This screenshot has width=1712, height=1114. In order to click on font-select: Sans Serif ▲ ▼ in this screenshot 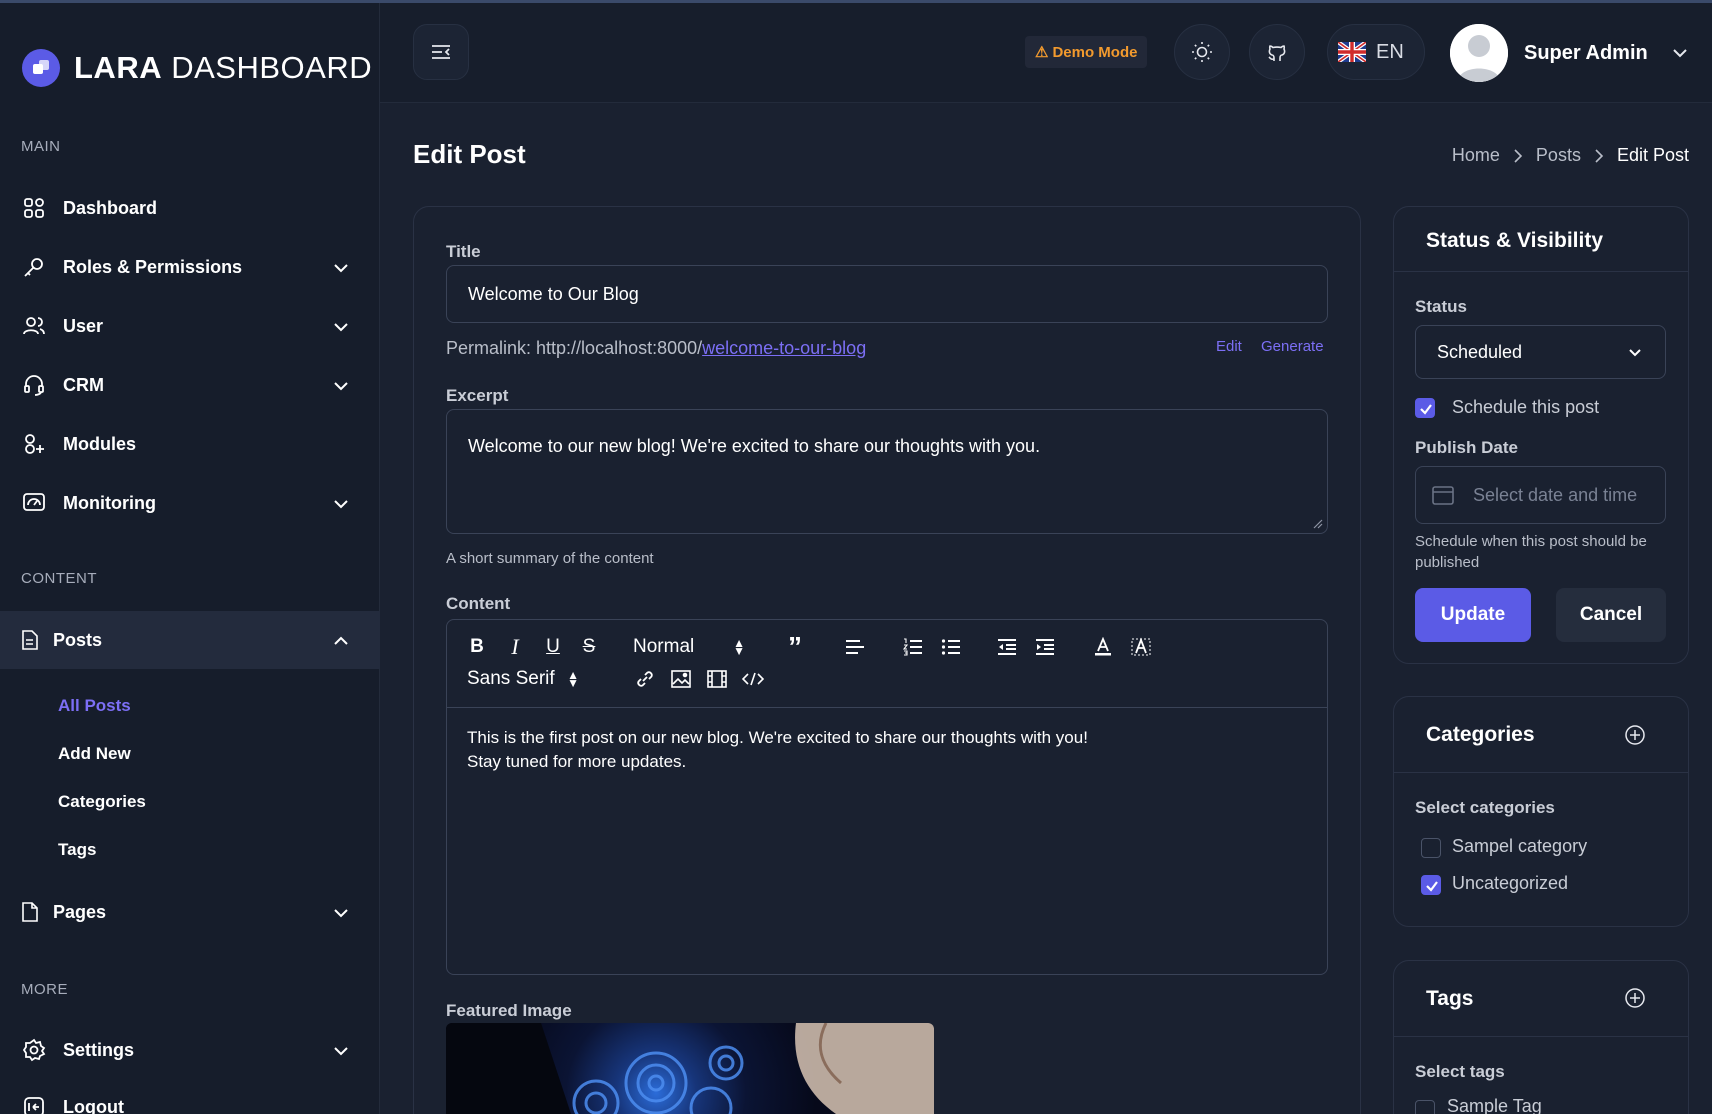, I will do `click(527, 679)`.